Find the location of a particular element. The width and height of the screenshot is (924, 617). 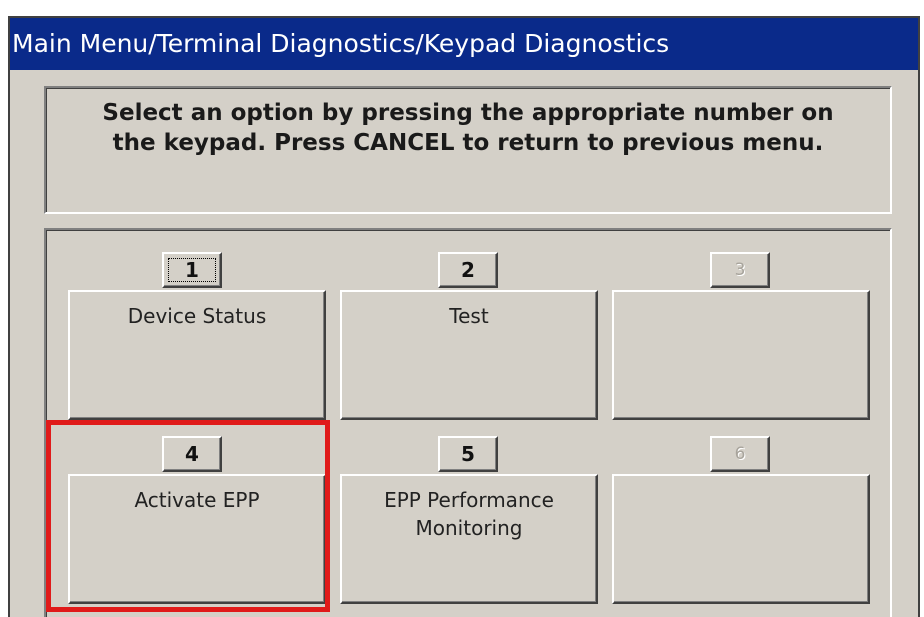

option-1-number-button: 1 is located at coordinates (192, 270).